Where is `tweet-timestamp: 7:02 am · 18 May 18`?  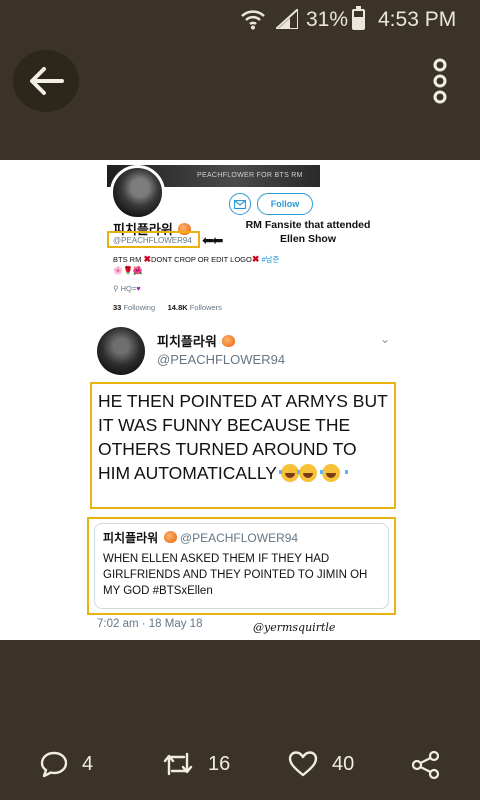
tweet-timestamp: 7:02 am · 18 May 18 is located at coordinates (150, 624).